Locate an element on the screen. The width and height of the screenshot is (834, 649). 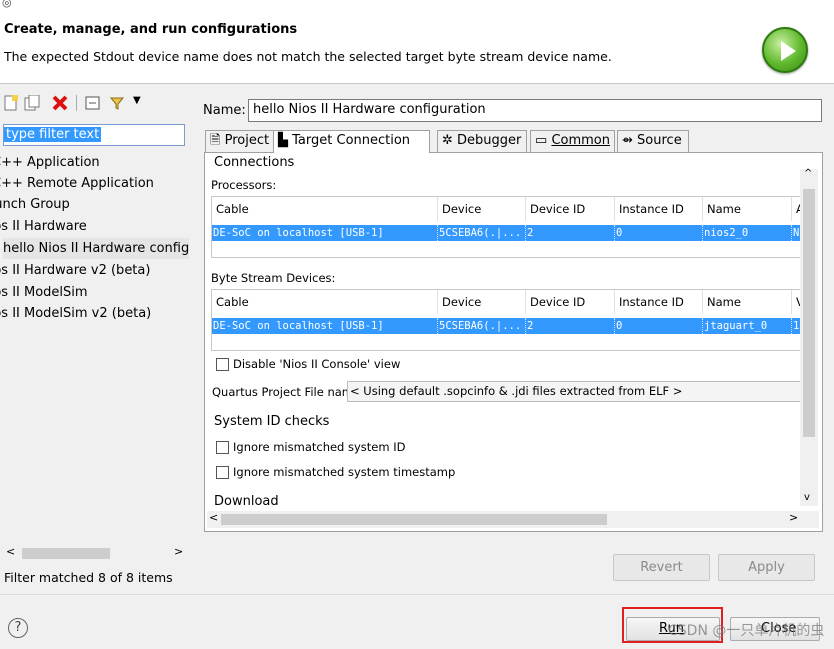
tab-common: ▭ Common is located at coordinates (572, 141).